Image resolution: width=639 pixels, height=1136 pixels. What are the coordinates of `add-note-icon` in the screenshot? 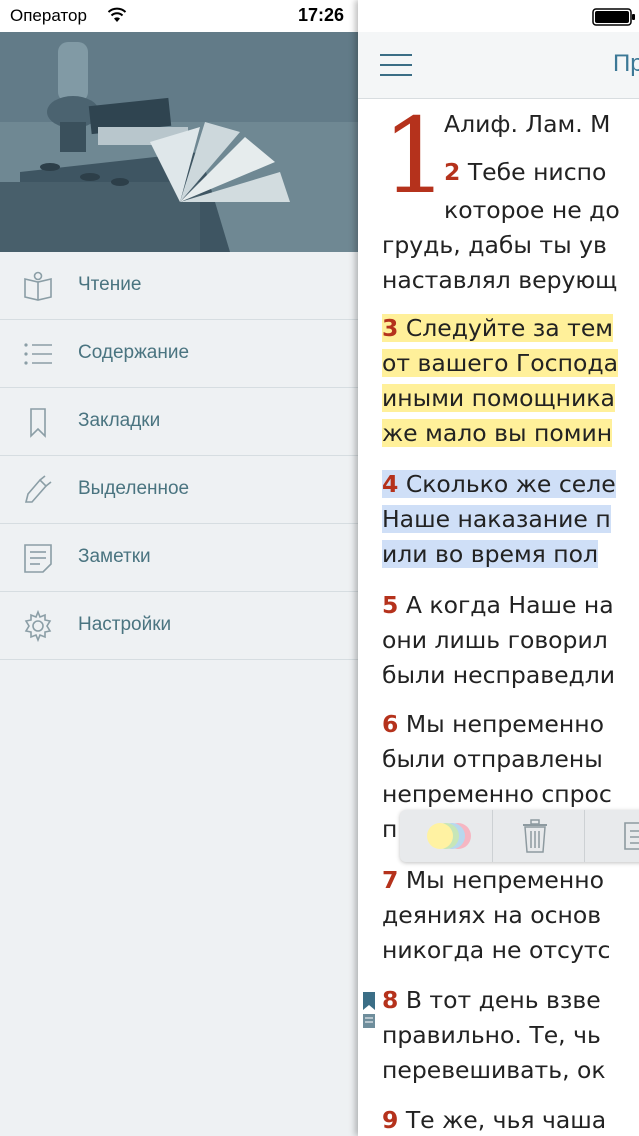 It's located at (630, 836).